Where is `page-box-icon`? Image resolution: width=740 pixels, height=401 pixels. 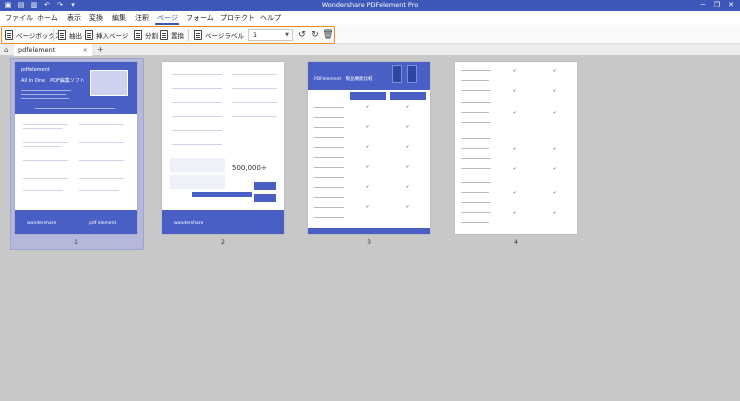
page-box-icon is located at coordinates (9, 35).